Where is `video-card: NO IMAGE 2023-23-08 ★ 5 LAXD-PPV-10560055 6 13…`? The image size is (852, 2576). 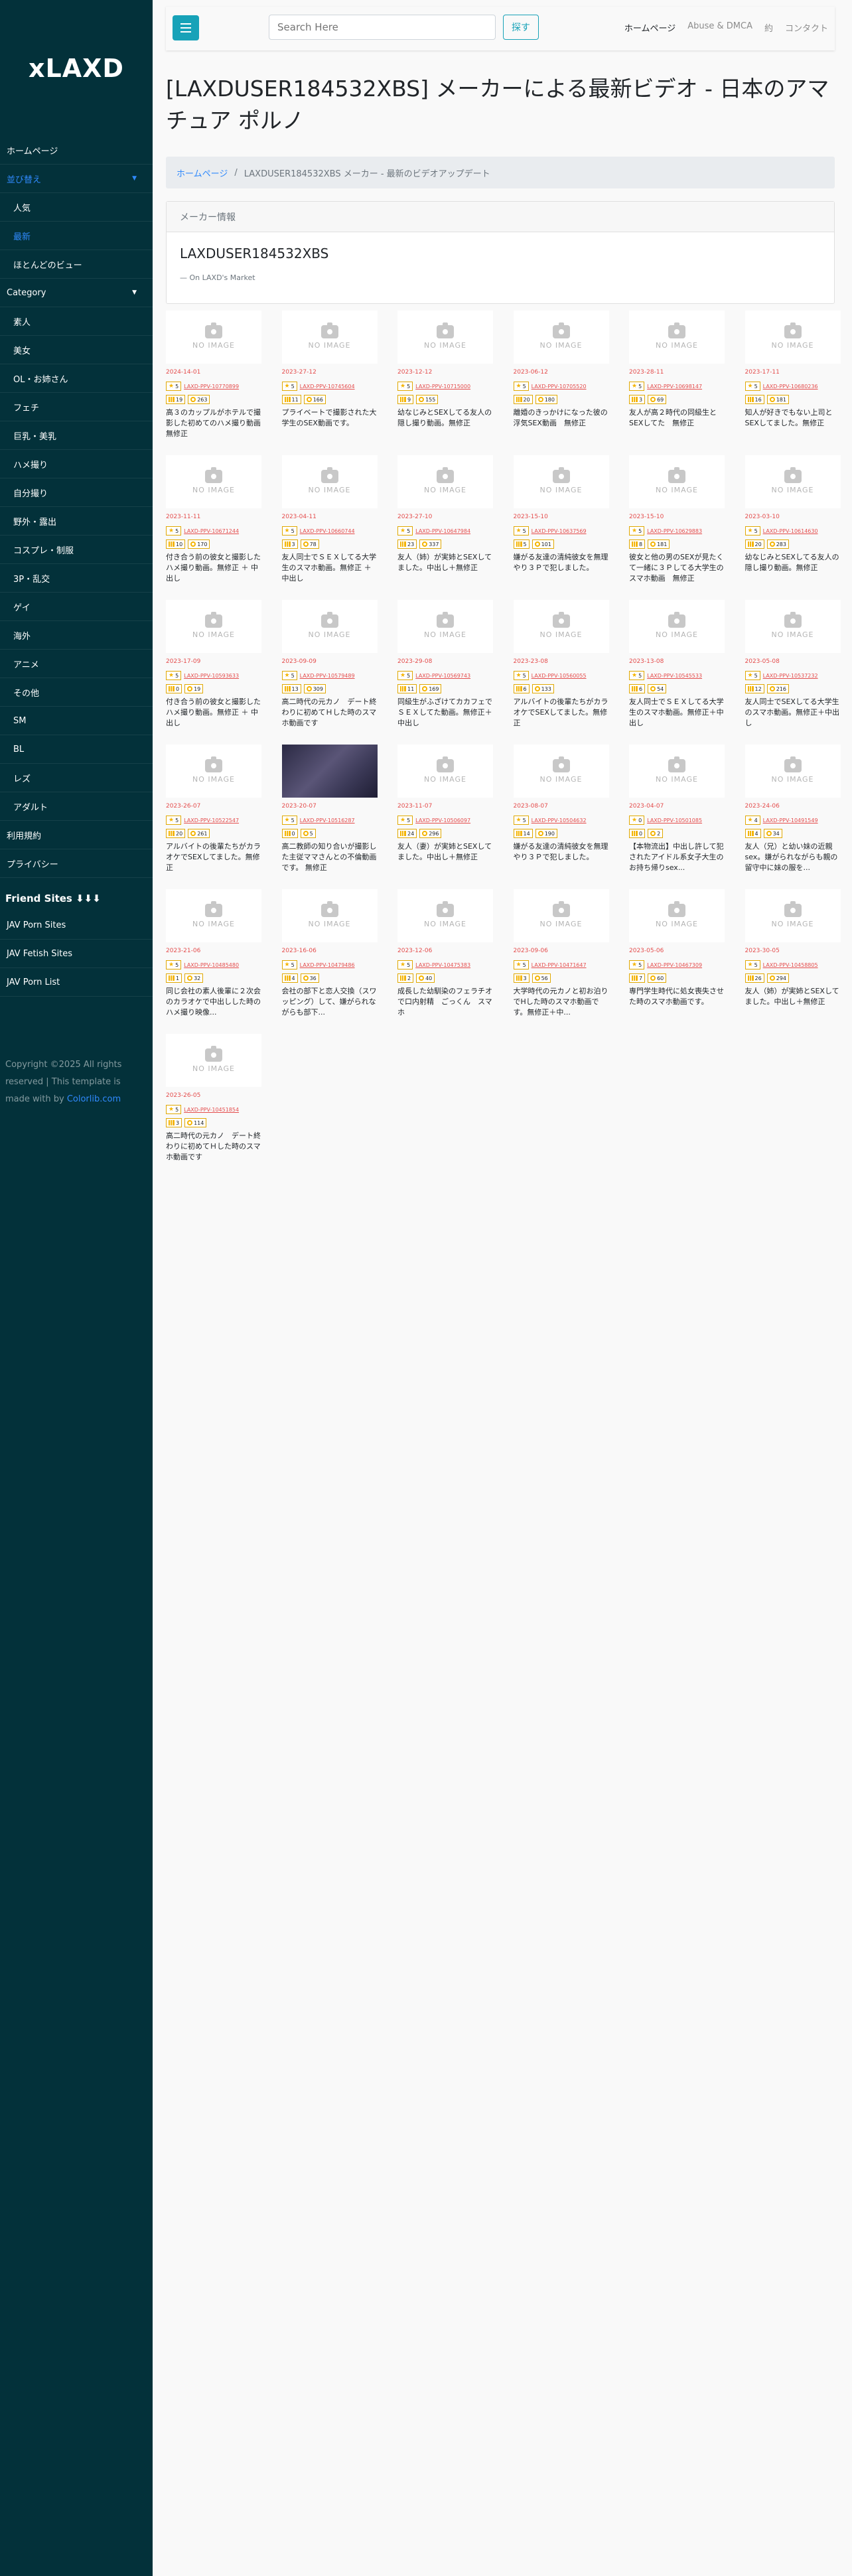
video-card: NO IMAGE 2023-23-08 ★ 5 LAXD-PPV-10560055 6 13… is located at coordinates (561, 664).